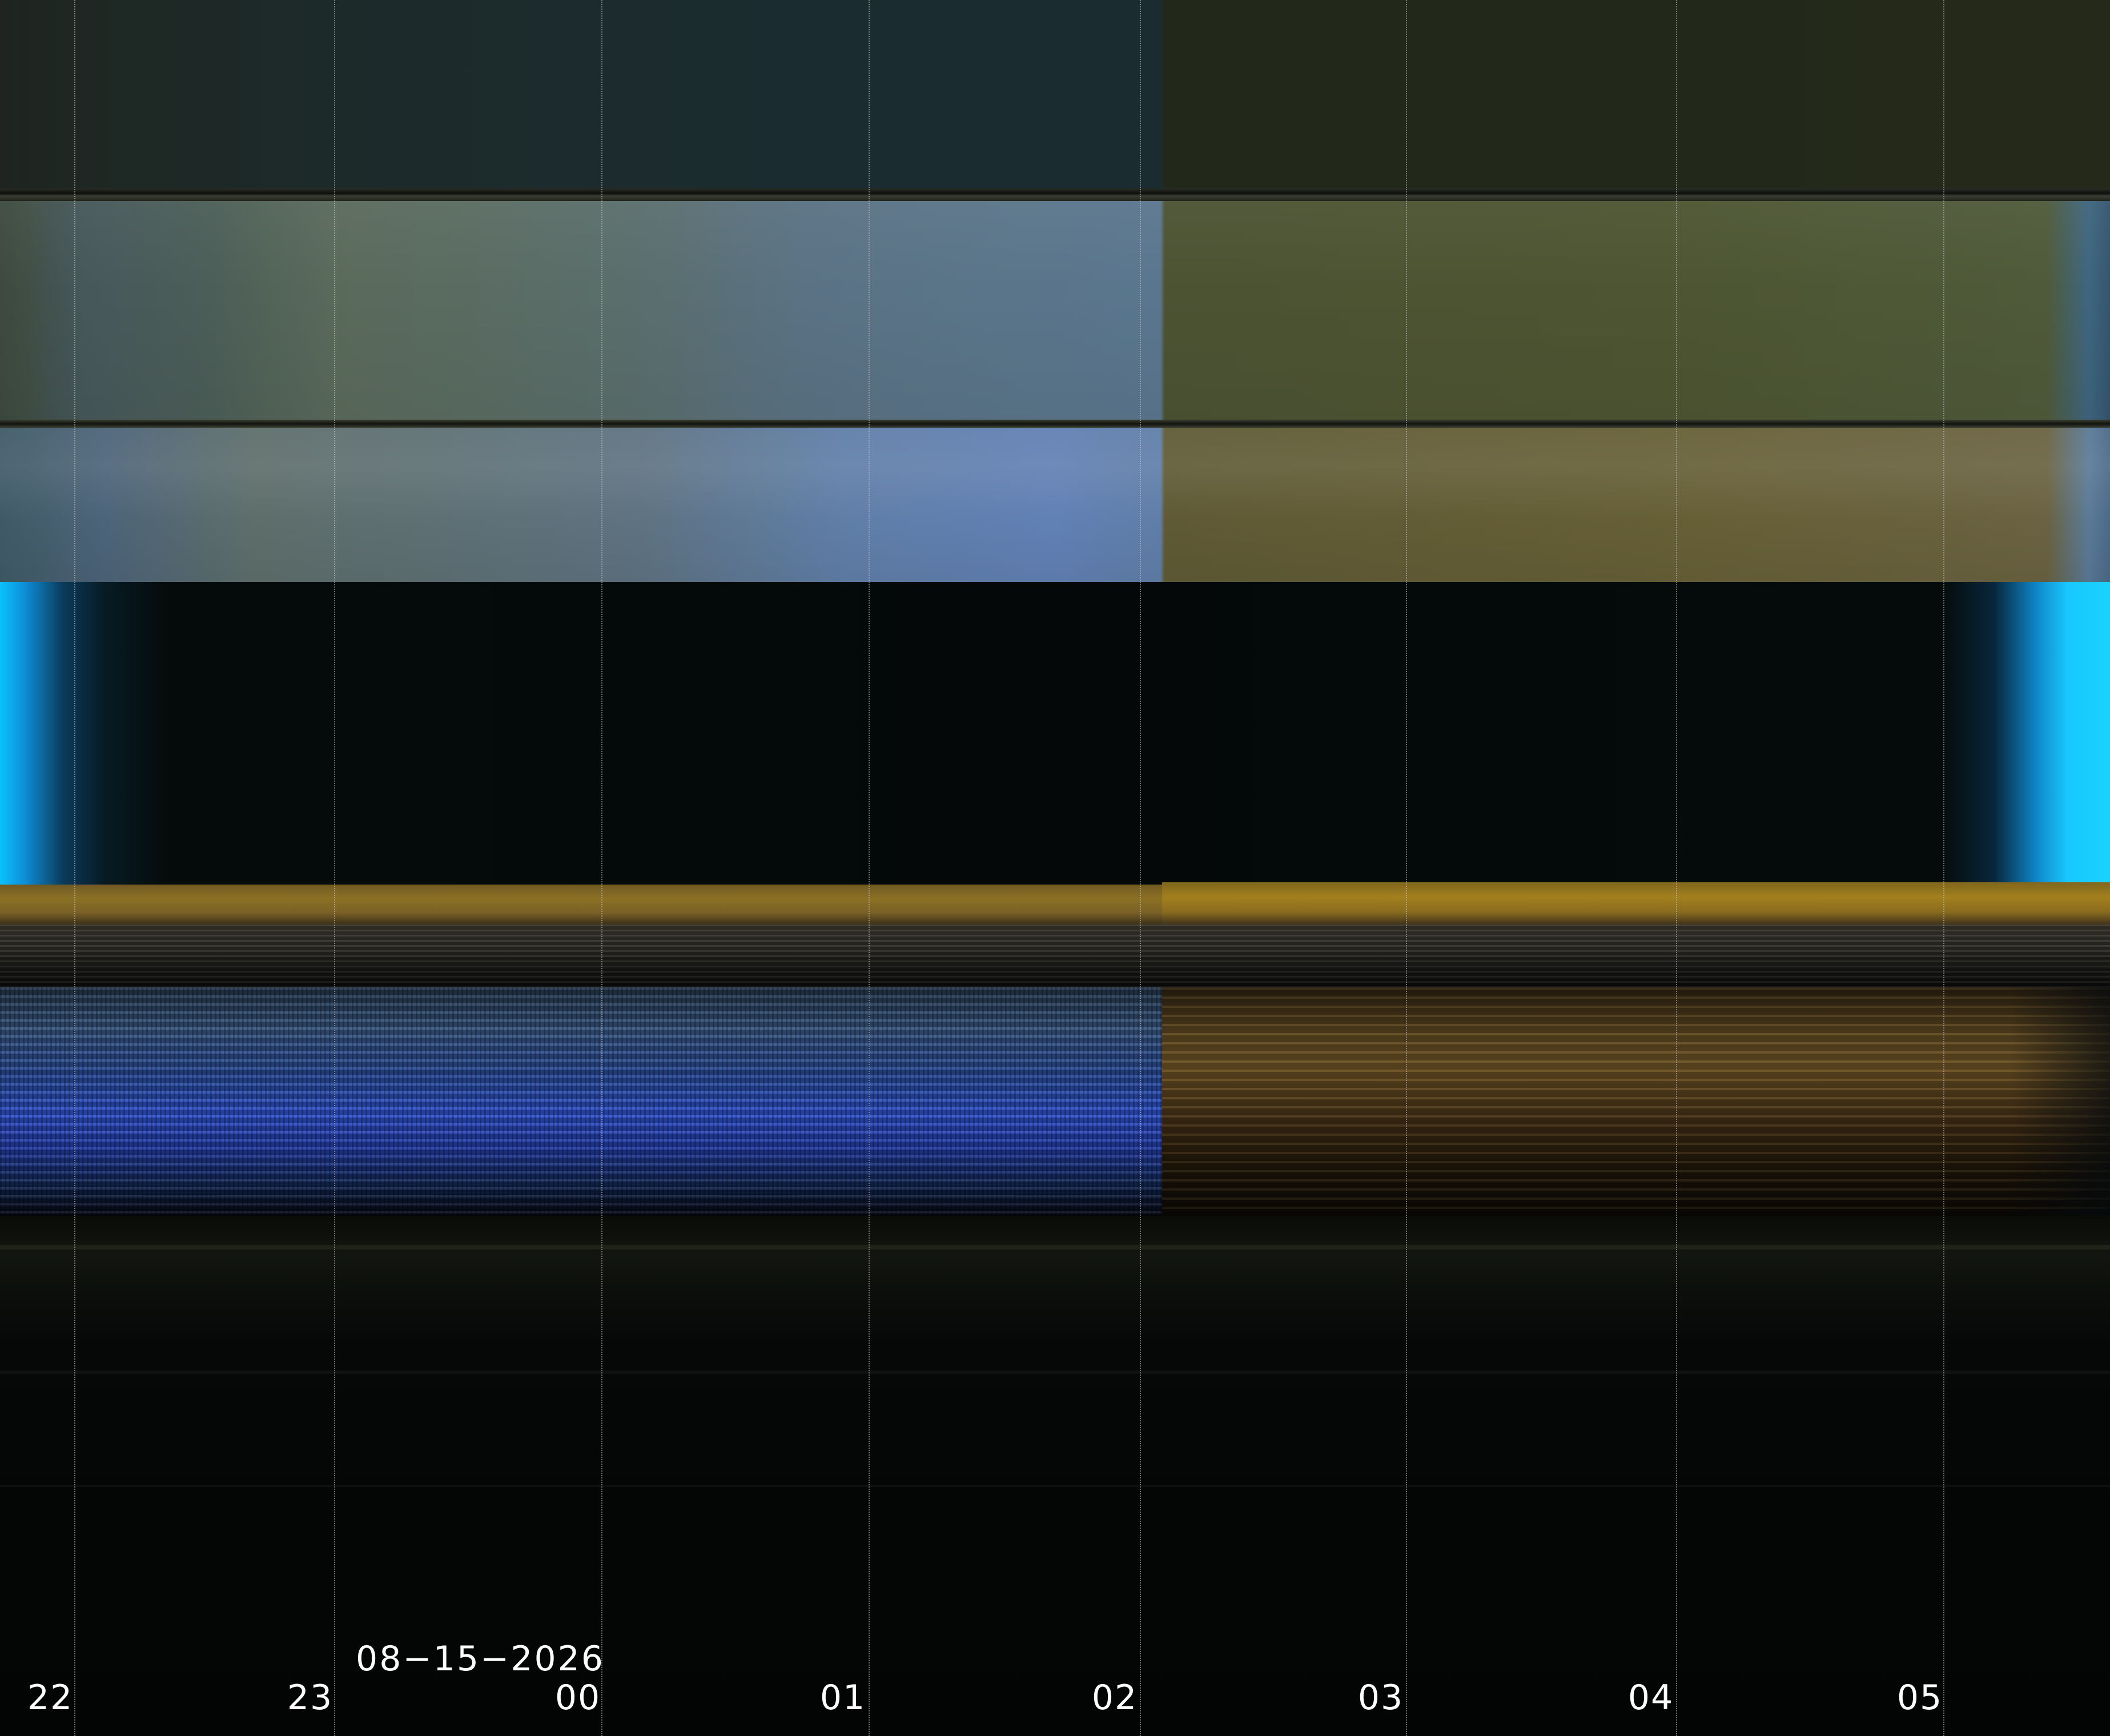 Image resolution: width=2110 pixels, height=1736 pixels. What do you see at coordinates (581, 1101) in the screenshot?
I see `blue-ground-band` at bounding box center [581, 1101].